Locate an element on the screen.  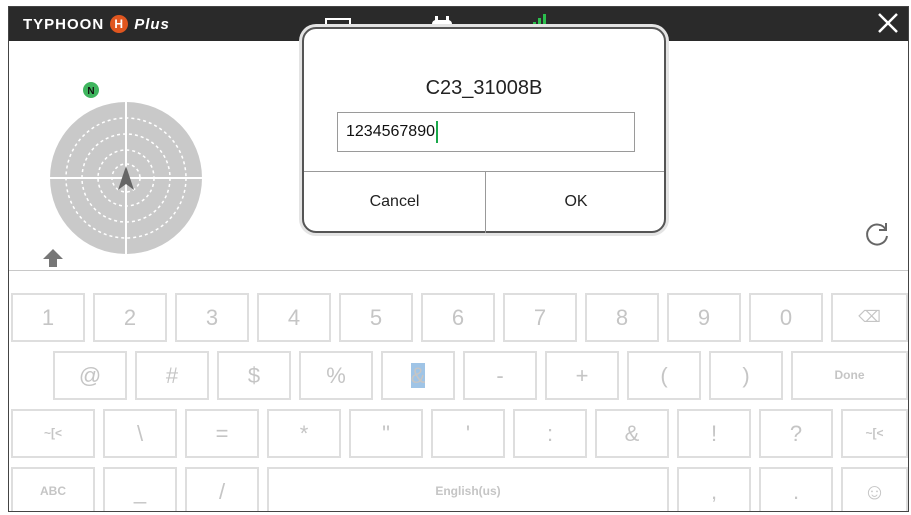
h-logo-icon: H is located at coordinates (119, 24).